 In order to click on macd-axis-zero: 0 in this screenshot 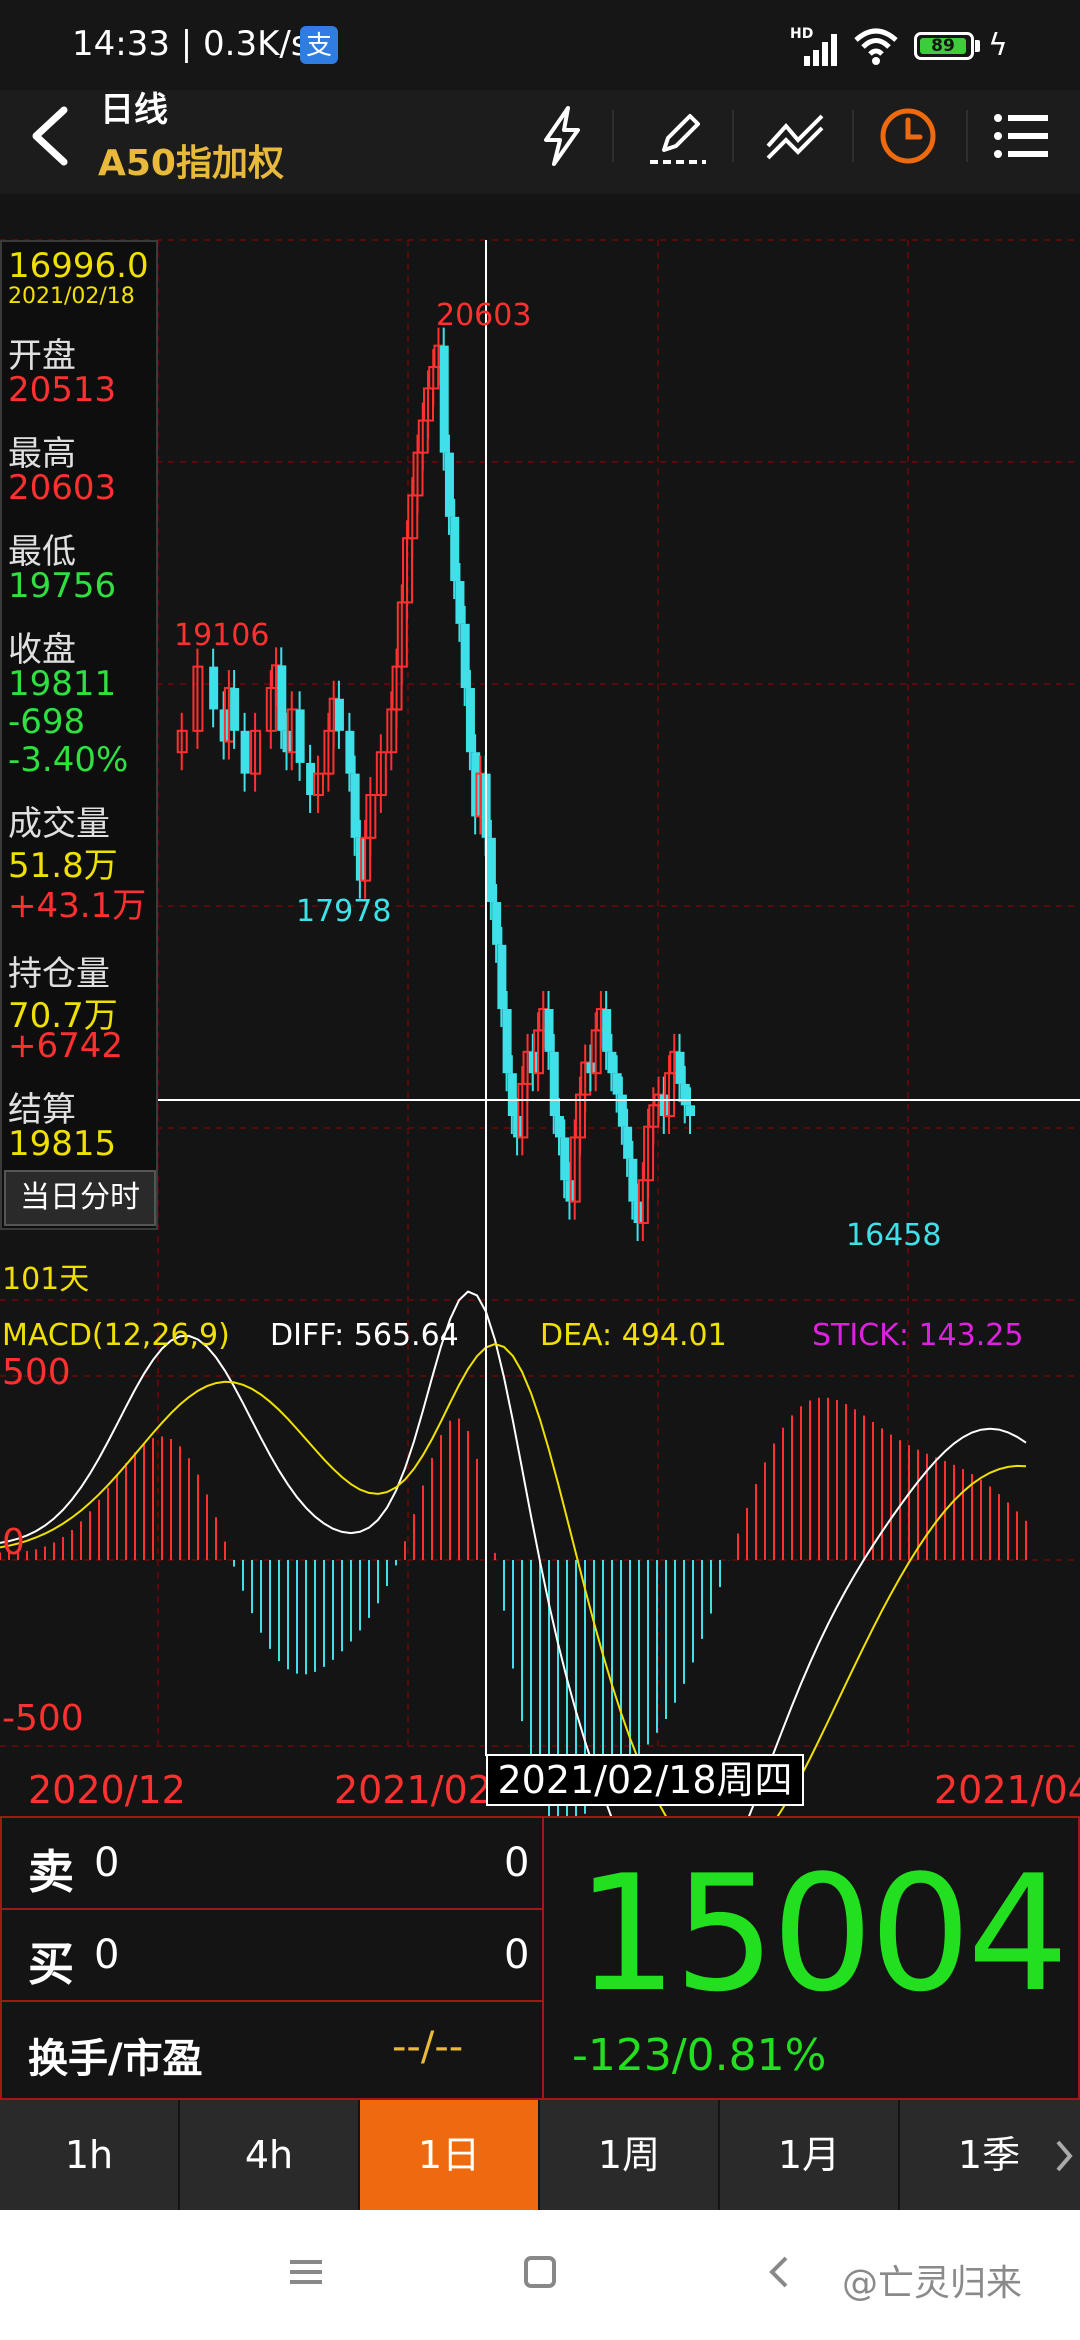, I will do `click(13, 1542)`.